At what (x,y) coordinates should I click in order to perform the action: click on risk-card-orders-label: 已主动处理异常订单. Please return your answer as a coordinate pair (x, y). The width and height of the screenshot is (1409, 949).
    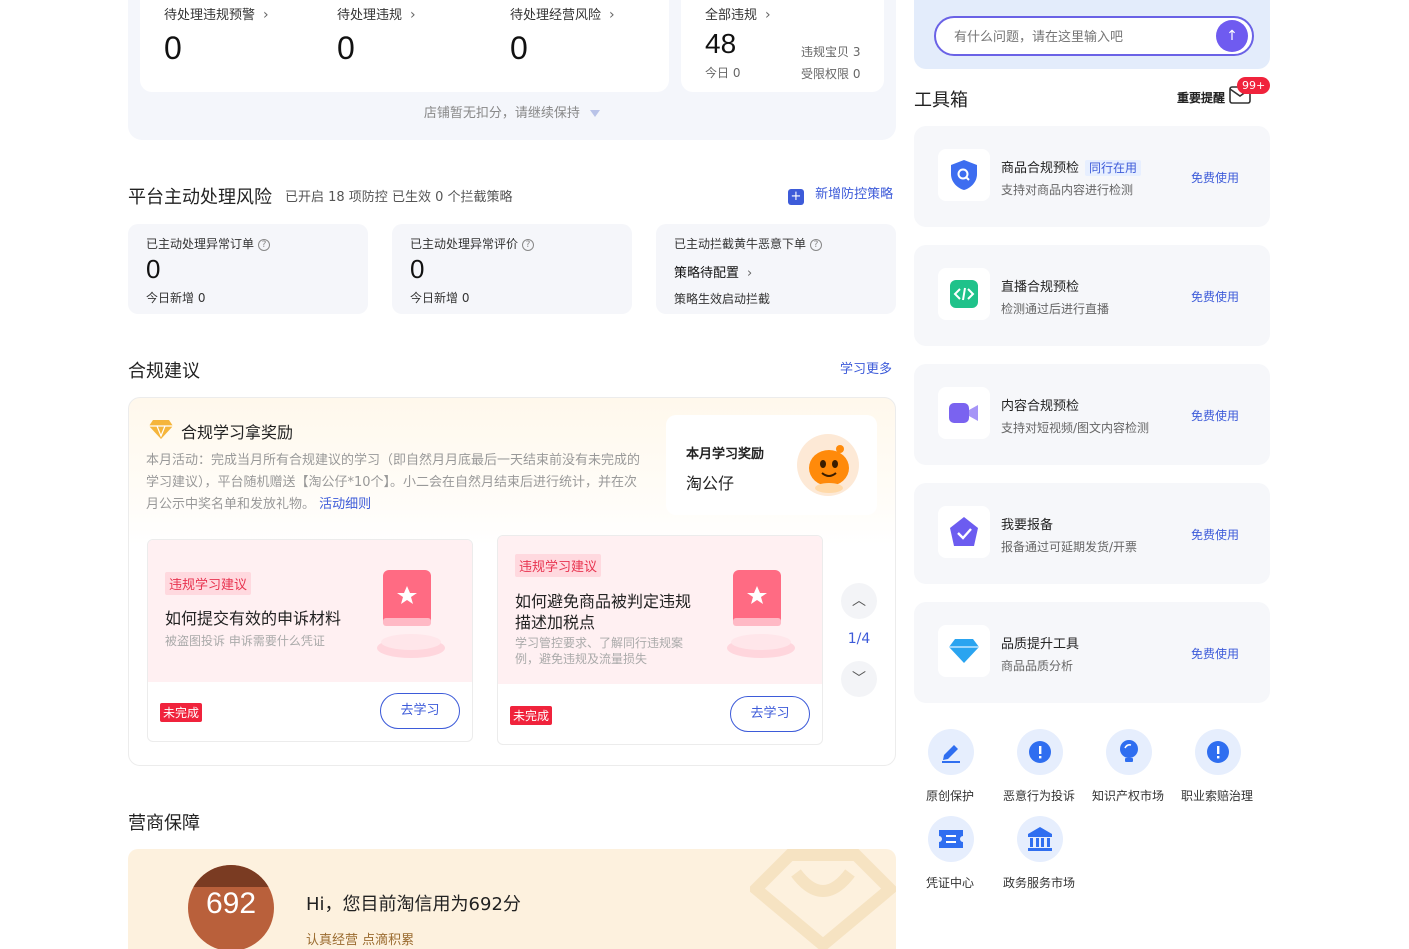
    Looking at the image, I should click on (200, 244).